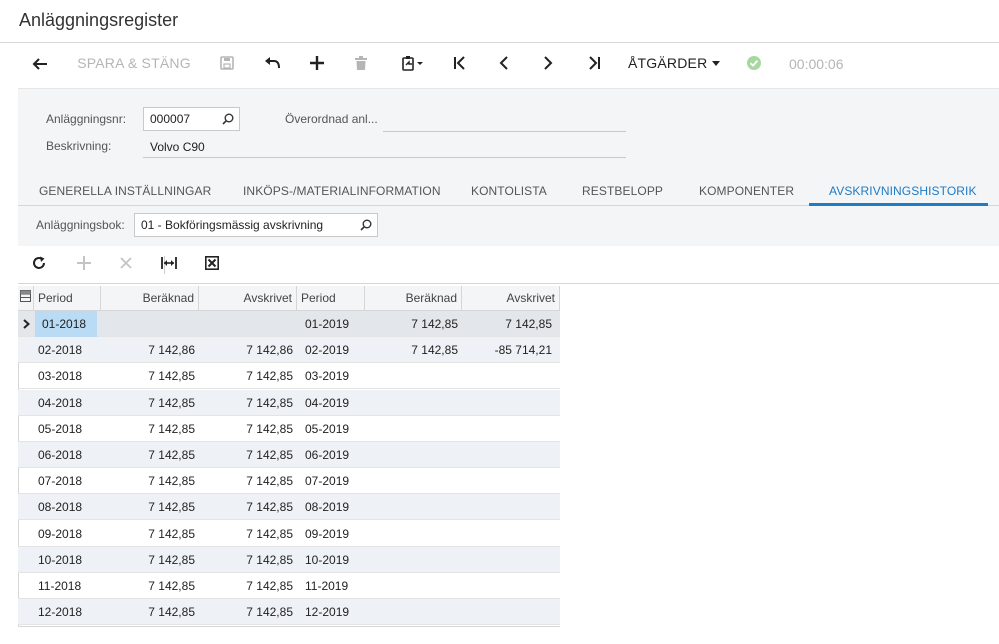 This screenshot has width=999, height=644. What do you see at coordinates (248, 298) in the screenshot?
I see `col-header-depreciated-1: Avskrivet` at bounding box center [248, 298].